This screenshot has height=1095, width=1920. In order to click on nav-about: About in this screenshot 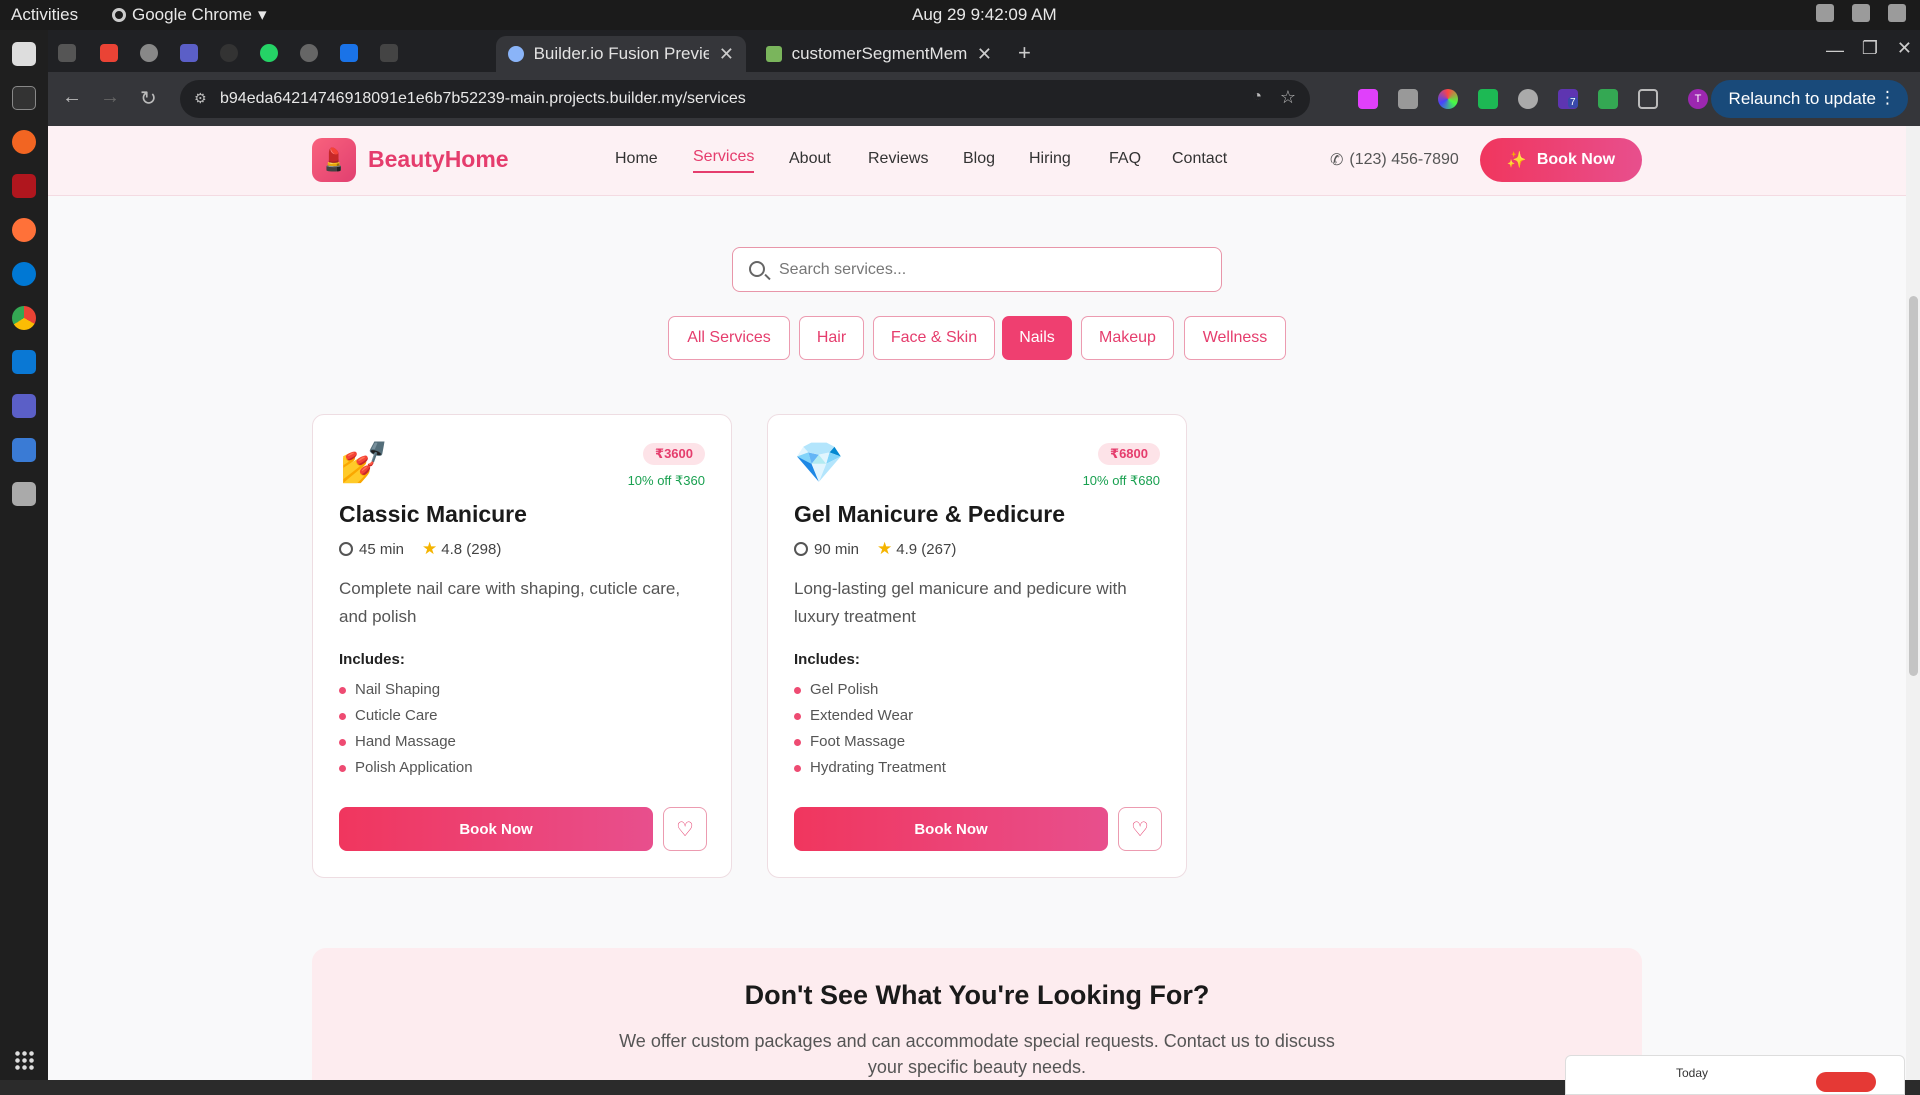, I will do `click(810, 159)`.